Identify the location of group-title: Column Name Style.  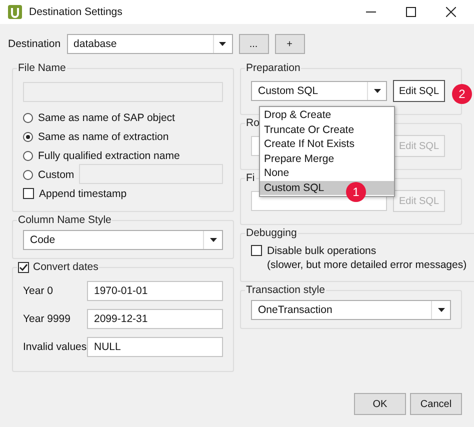
(64, 220).